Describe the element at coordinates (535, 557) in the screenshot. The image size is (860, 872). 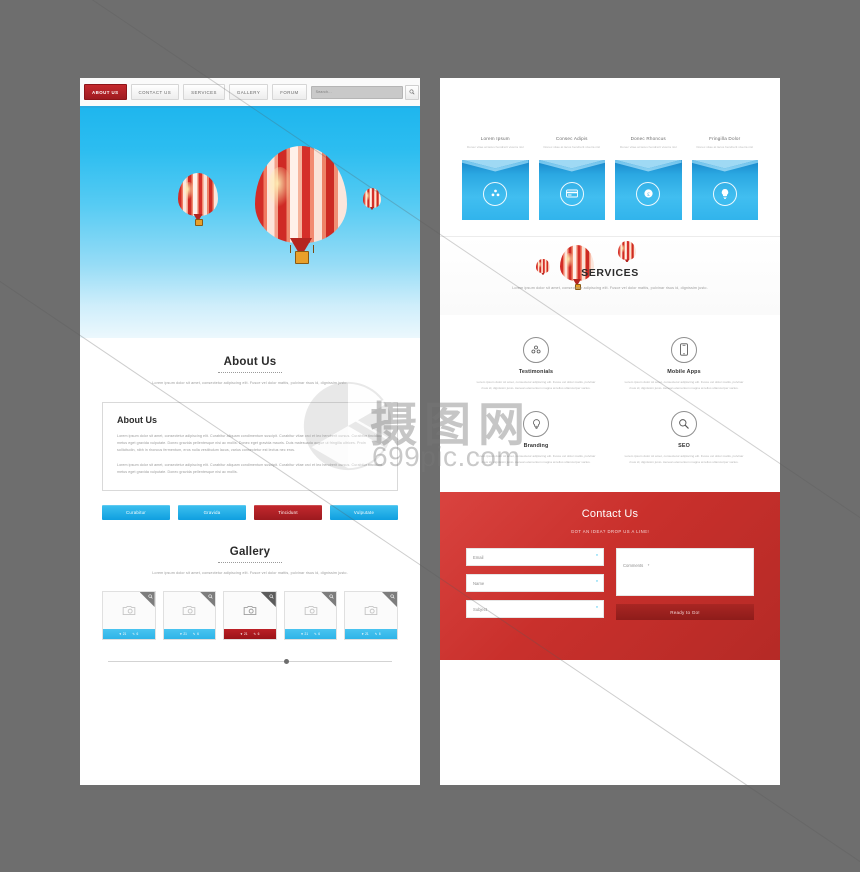
I see `email-field: Email *` at that location.